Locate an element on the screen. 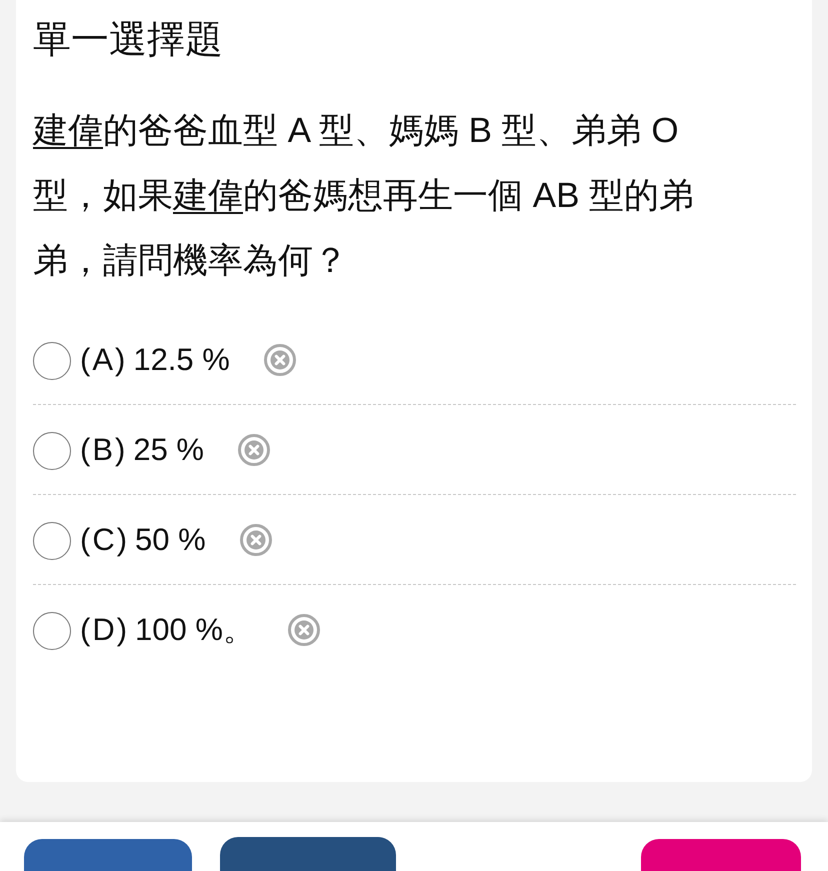 The image size is (828, 871). option-letter: (D) is located at coordinates (105, 630).